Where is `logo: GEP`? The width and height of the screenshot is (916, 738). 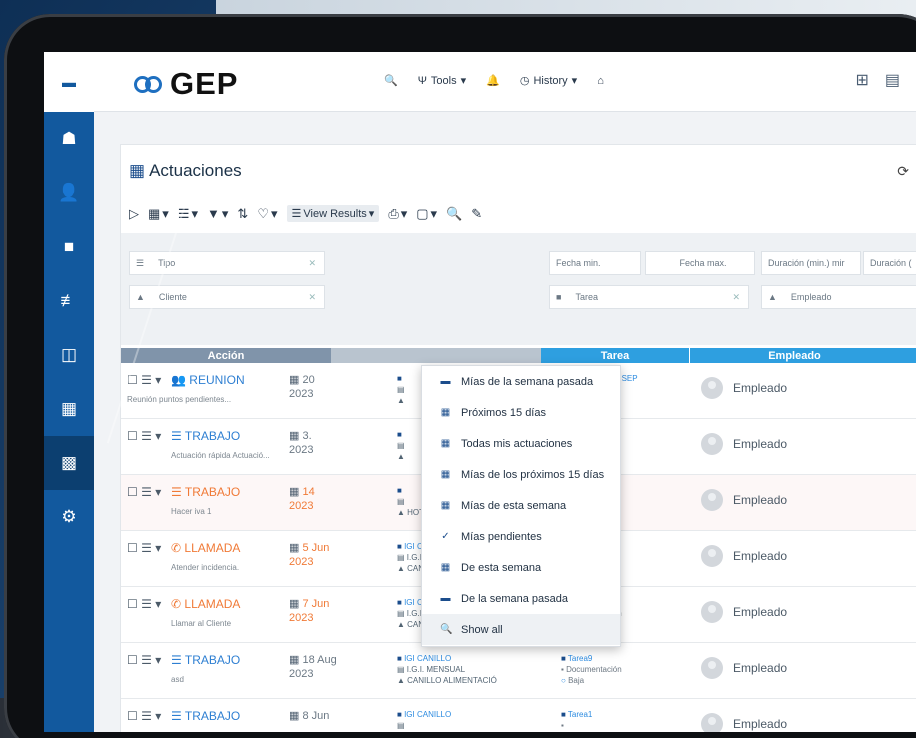 logo: GEP is located at coordinates (186, 84).